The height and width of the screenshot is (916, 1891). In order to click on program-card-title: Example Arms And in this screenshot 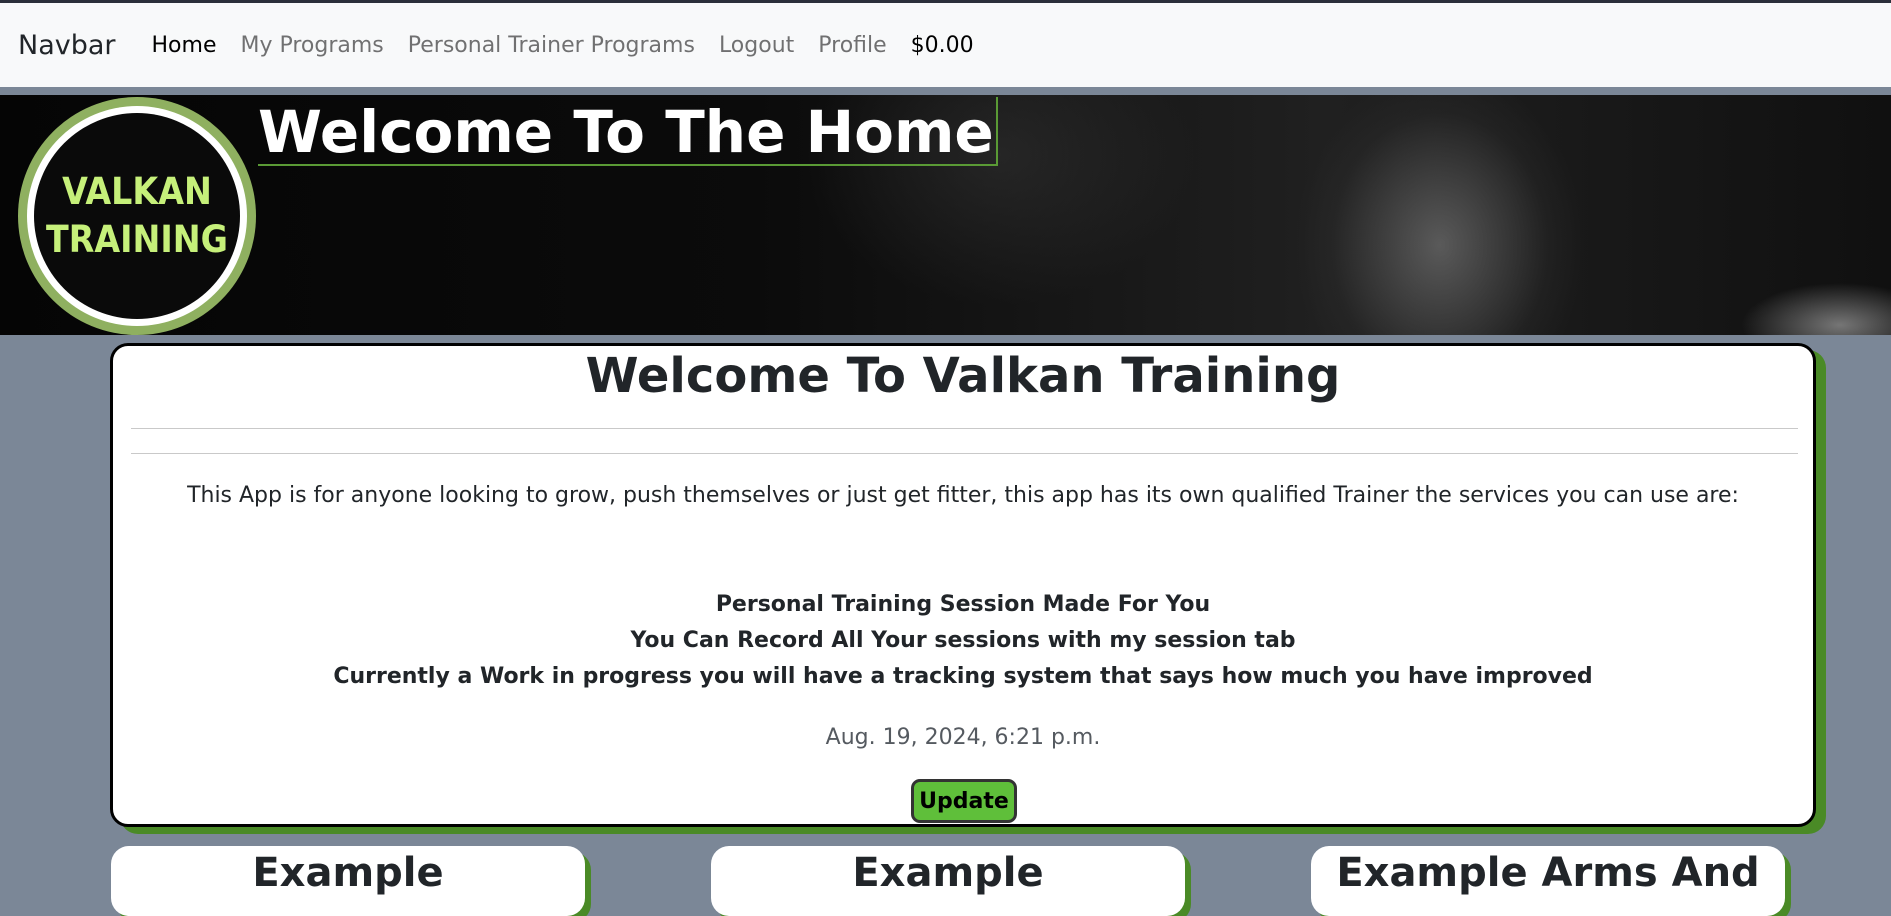, I will do `click(1548, 873)`.